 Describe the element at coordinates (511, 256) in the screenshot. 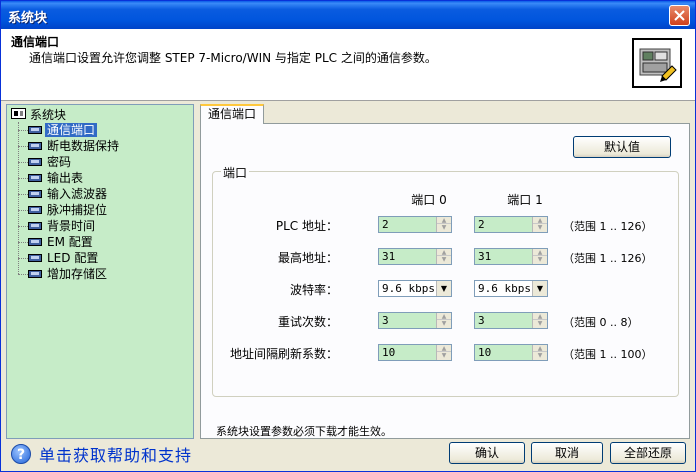

I see `spin-input-port1: 31 ▲ ▼` at that location.